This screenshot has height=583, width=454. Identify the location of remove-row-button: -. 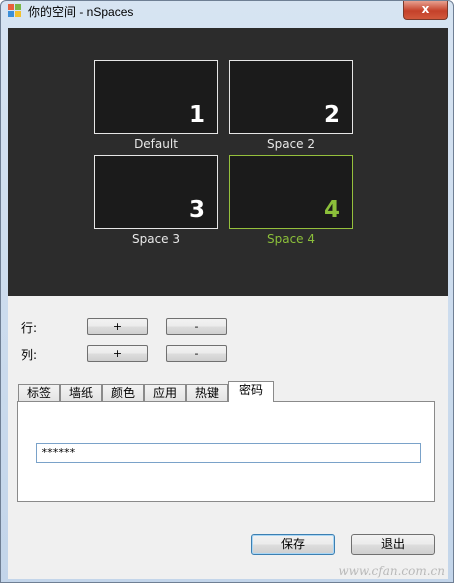
(196, 326).